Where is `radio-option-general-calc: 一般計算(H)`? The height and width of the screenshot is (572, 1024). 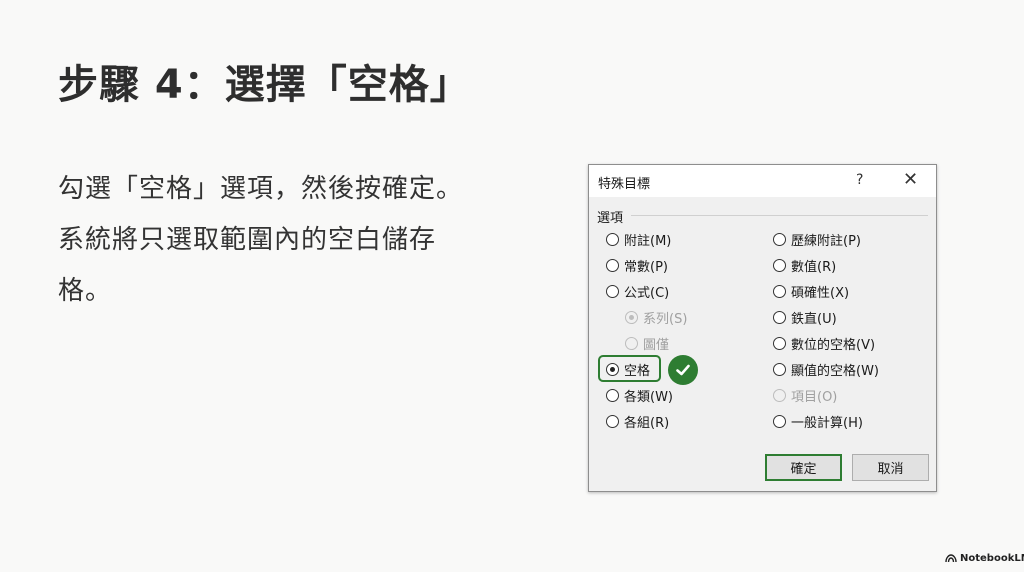 radio-option-general-calc: 一般計算(H) is located at coordinates (818, 421).